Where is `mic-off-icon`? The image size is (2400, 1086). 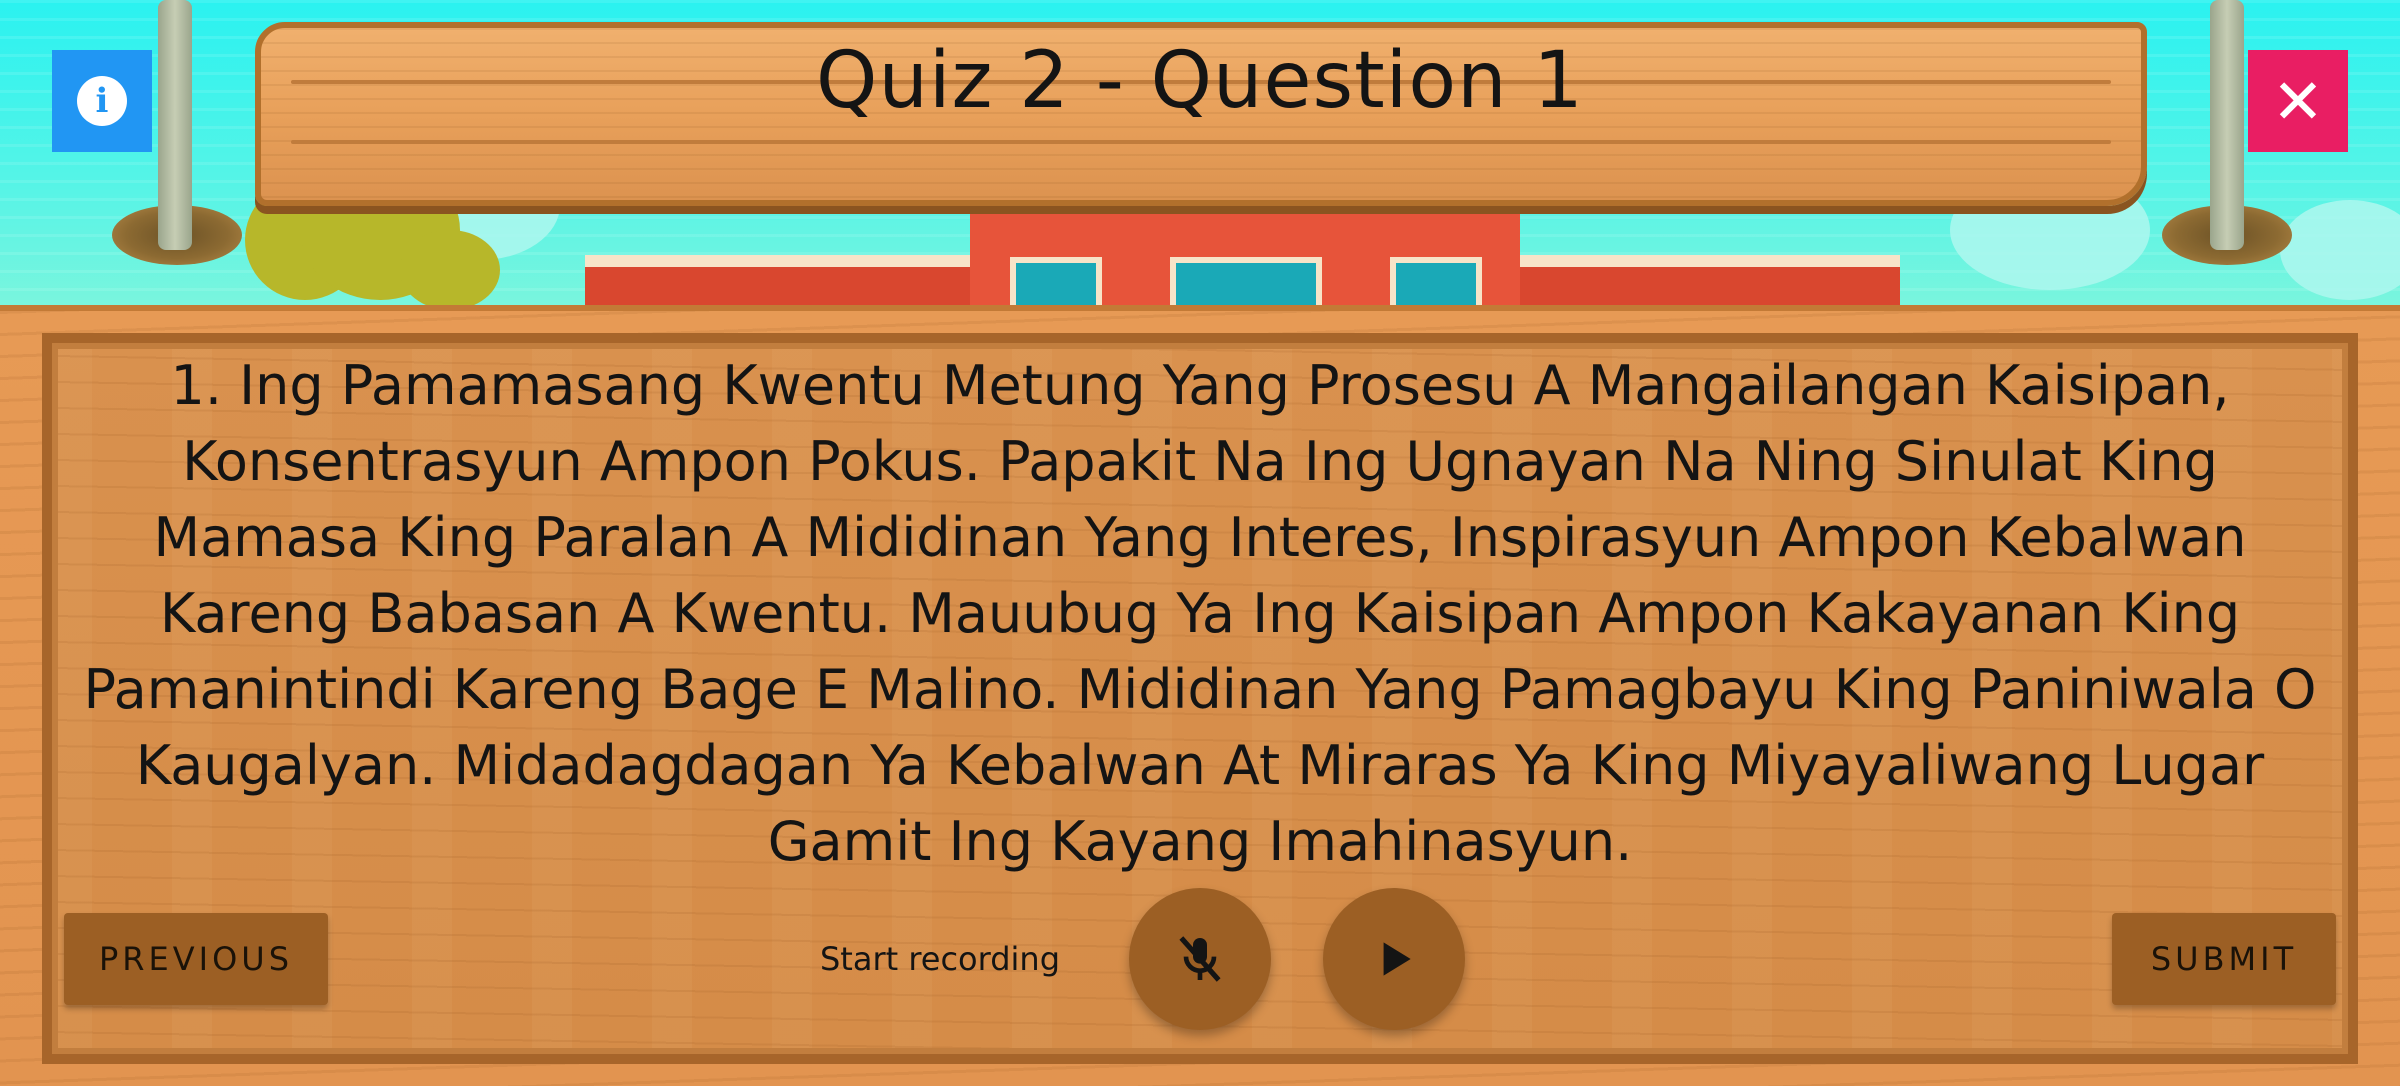 mic-off-icon is located at coordinates (1200, 959).